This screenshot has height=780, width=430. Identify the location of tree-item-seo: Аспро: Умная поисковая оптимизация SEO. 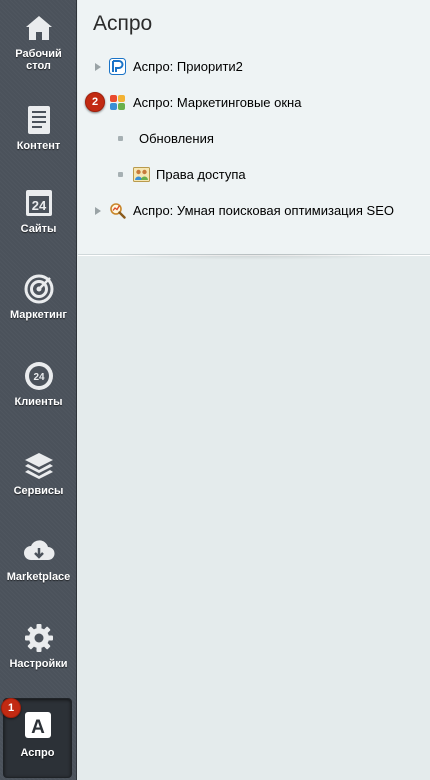
(244, 210).